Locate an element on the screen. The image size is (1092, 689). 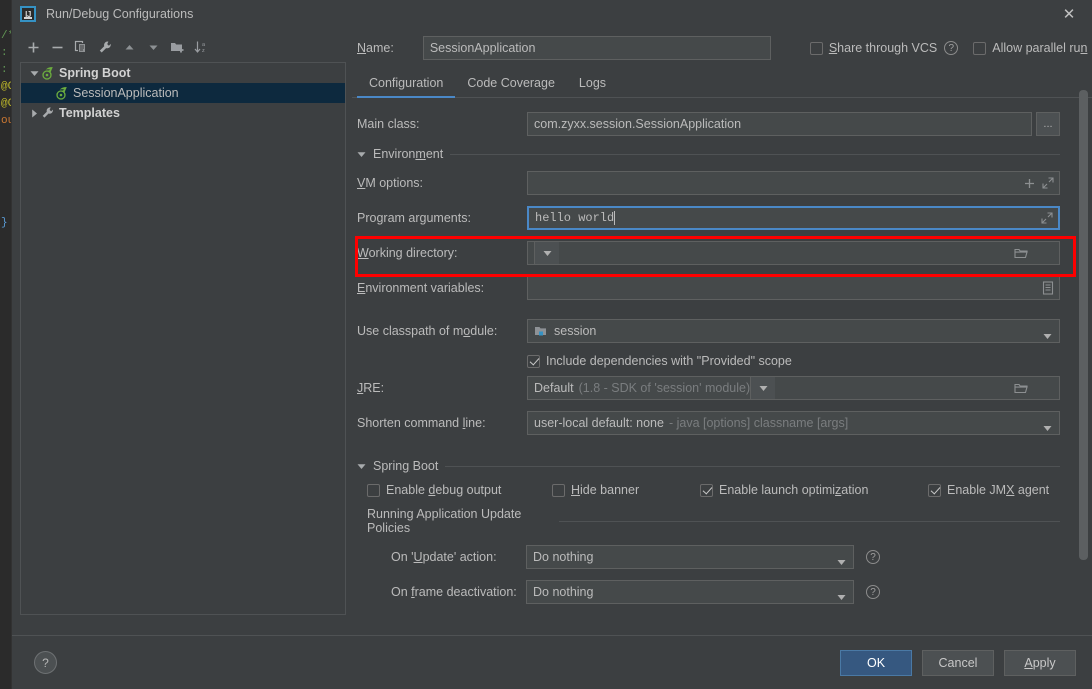
tree-item-templates: Templates is located at coordinates (183, 113).